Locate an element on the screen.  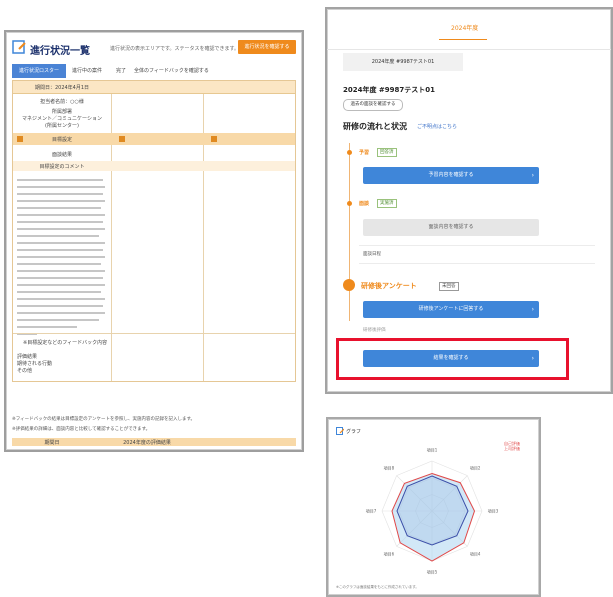
year-tab-bar: 2024年度 is located at coordinates (469, 29).